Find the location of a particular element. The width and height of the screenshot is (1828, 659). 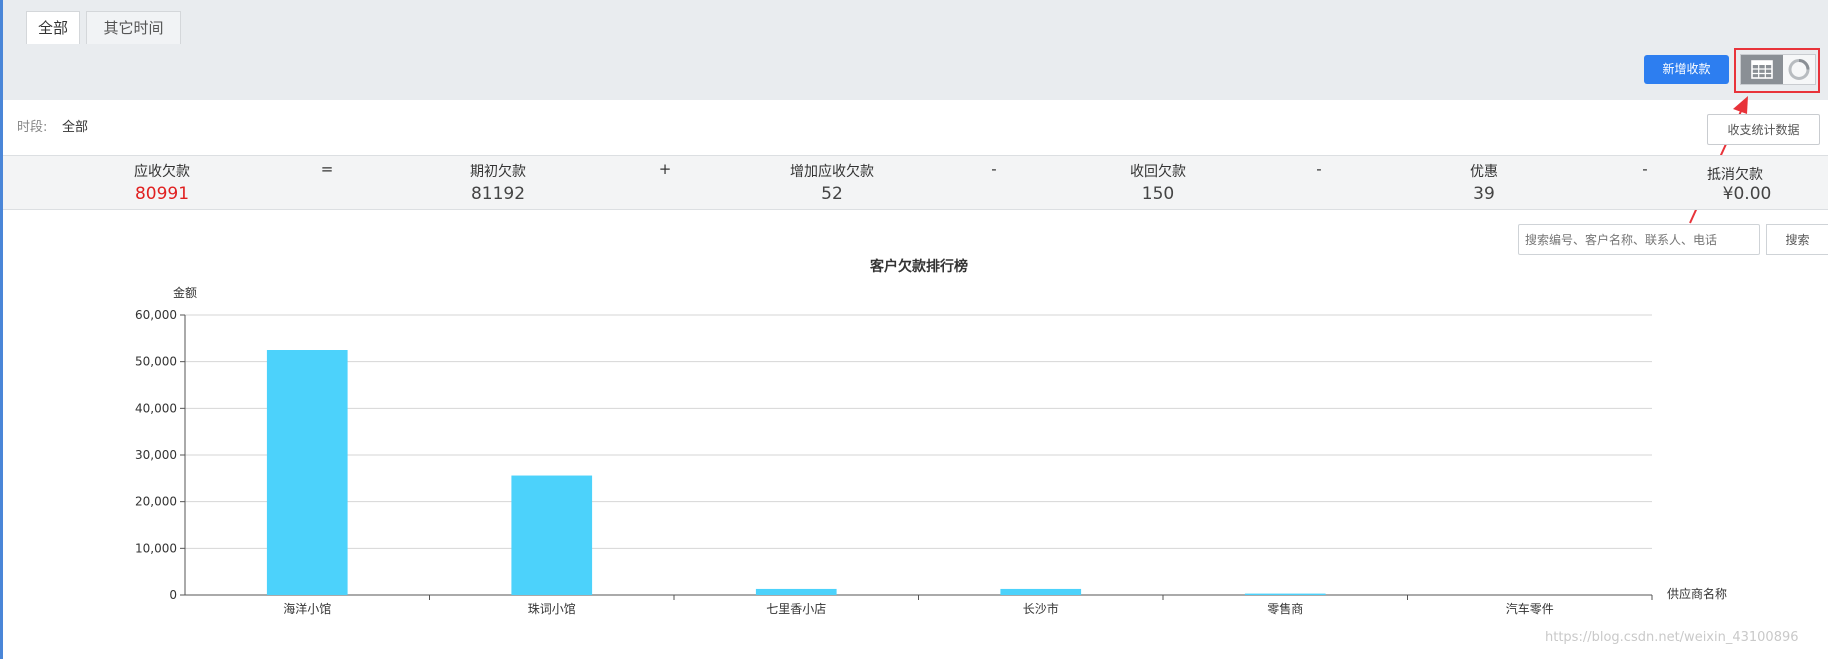

x-axis-label: 供应商名称 is located at coordinates (1697, 593).